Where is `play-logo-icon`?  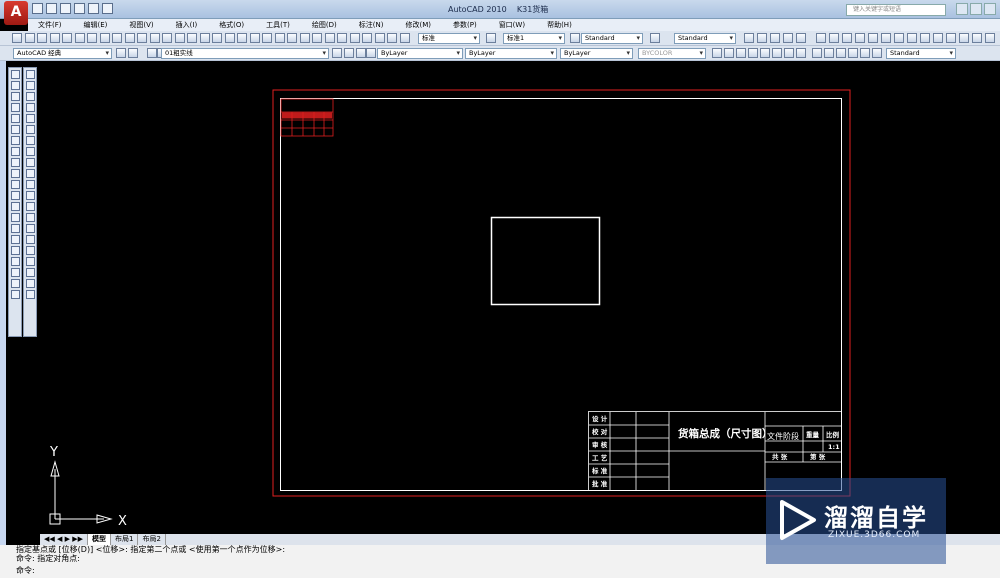 play-logo-icon is located at coordinates (798, 520).